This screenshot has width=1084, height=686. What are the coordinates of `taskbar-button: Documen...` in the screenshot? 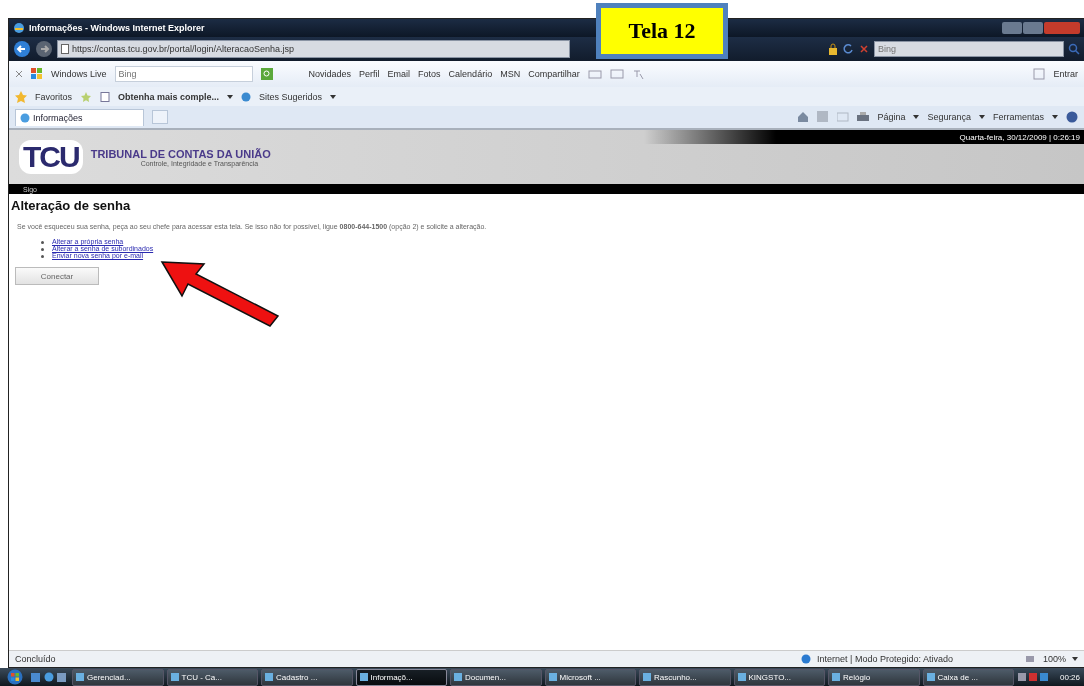 It's located at (496, 677).